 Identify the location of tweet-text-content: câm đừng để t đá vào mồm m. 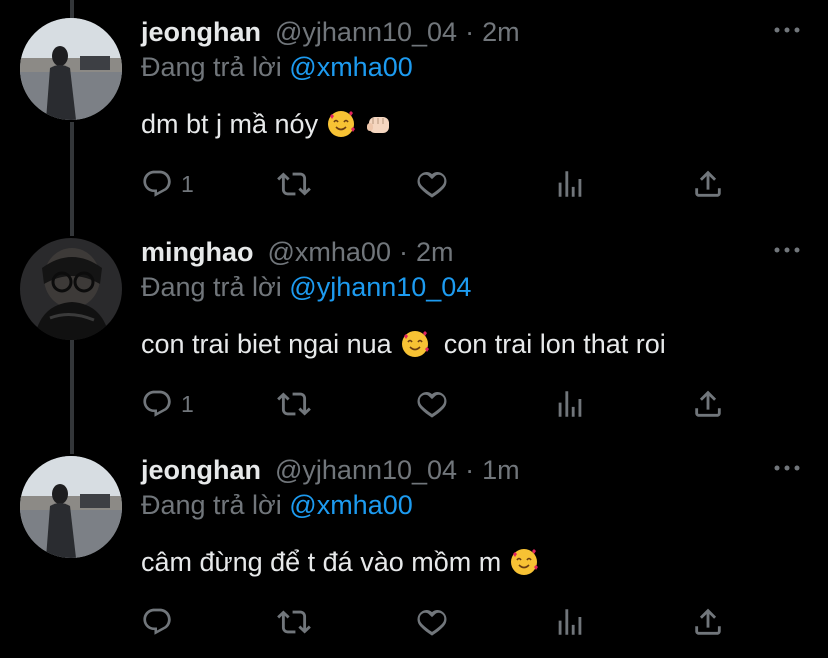
(321, 562).